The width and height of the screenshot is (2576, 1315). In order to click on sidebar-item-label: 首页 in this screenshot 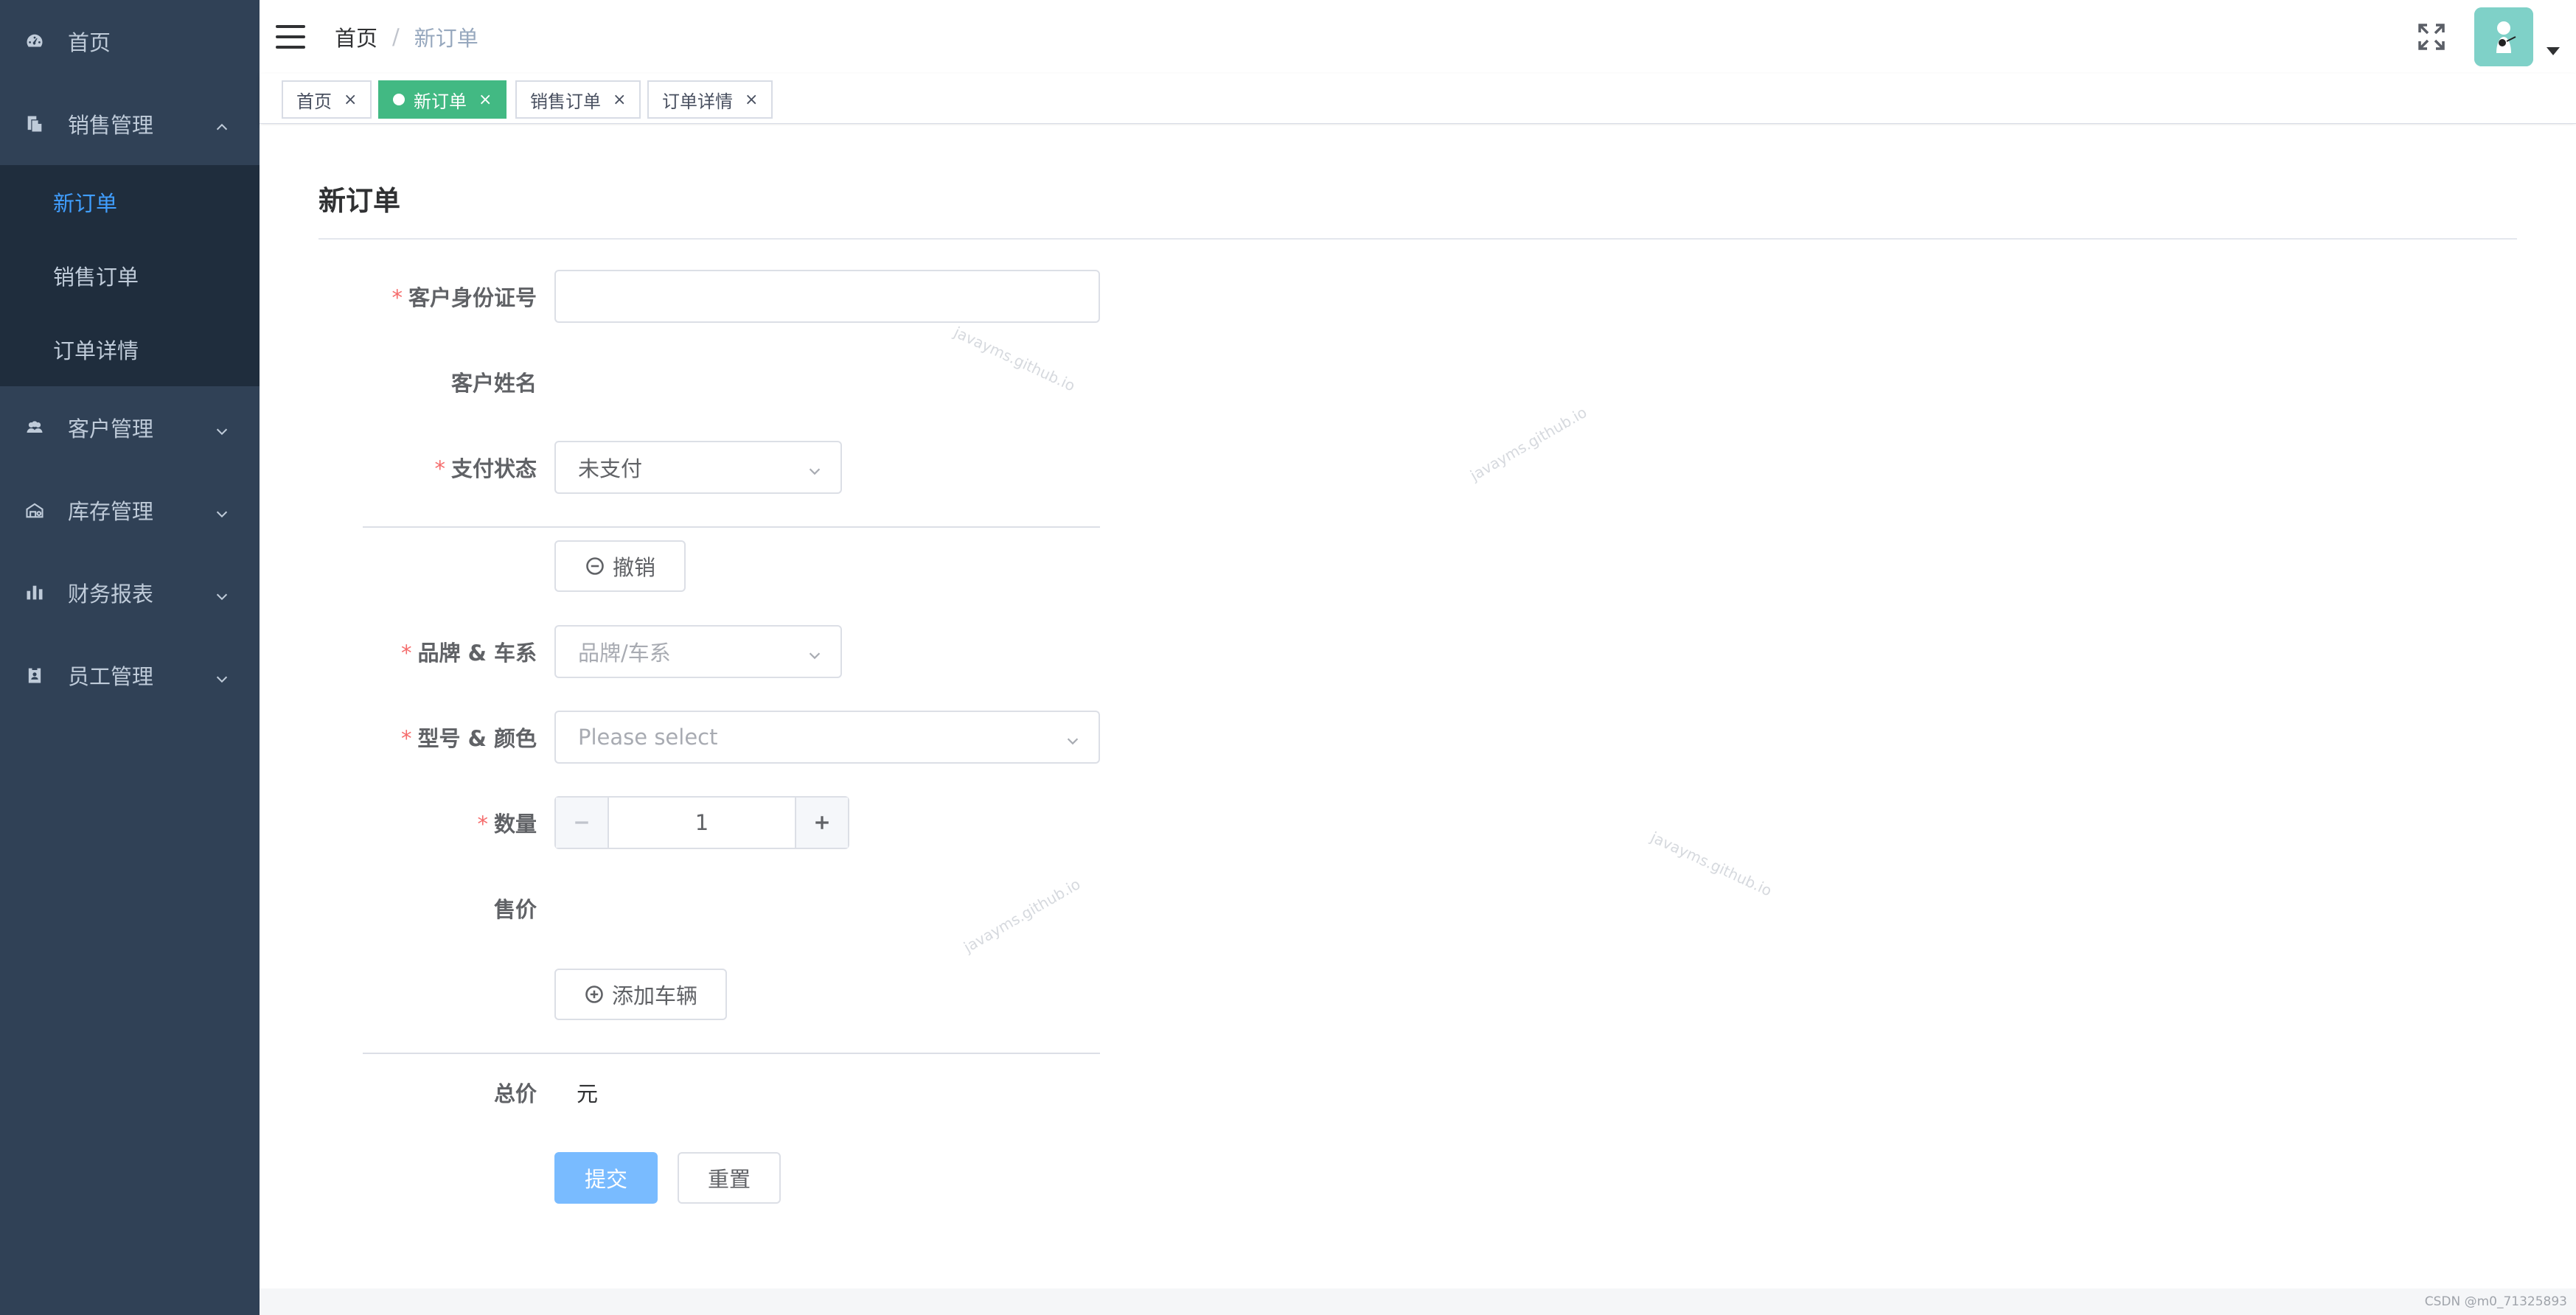, I will do `click(90, 42)`.